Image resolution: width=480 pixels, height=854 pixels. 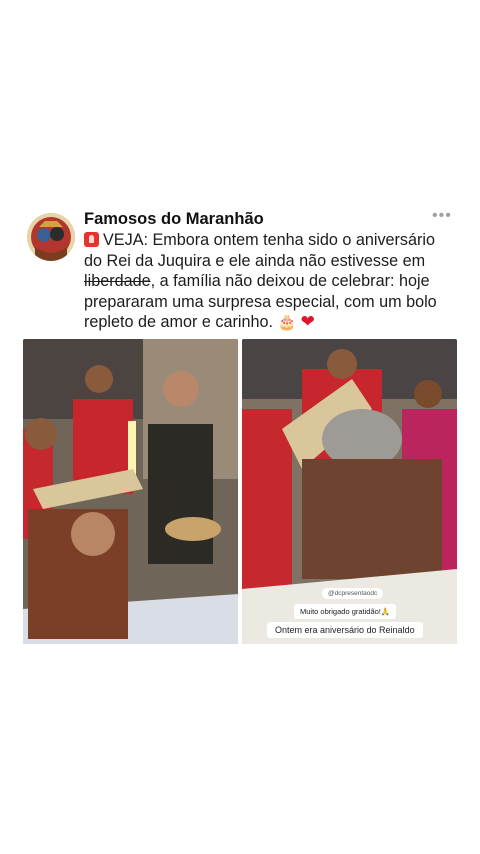 I want to click on cake-icon: 🎂, so click(x=287, y=323).